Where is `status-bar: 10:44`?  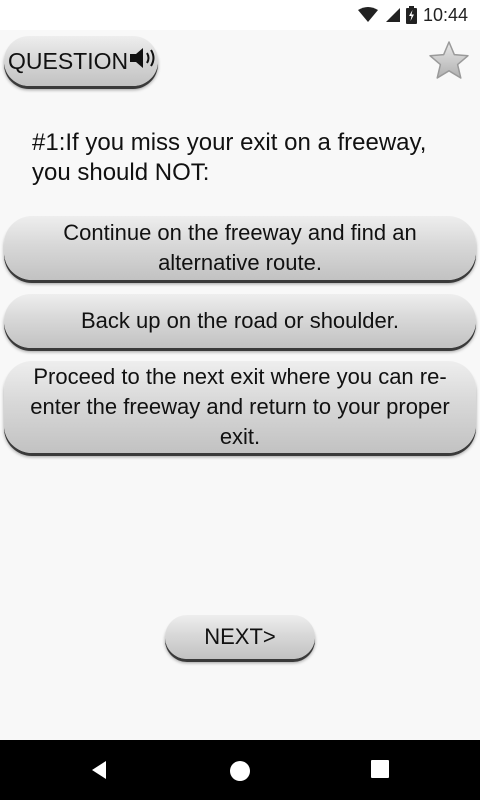
status-bar: 10:44 is located at coordinates (240, 15).